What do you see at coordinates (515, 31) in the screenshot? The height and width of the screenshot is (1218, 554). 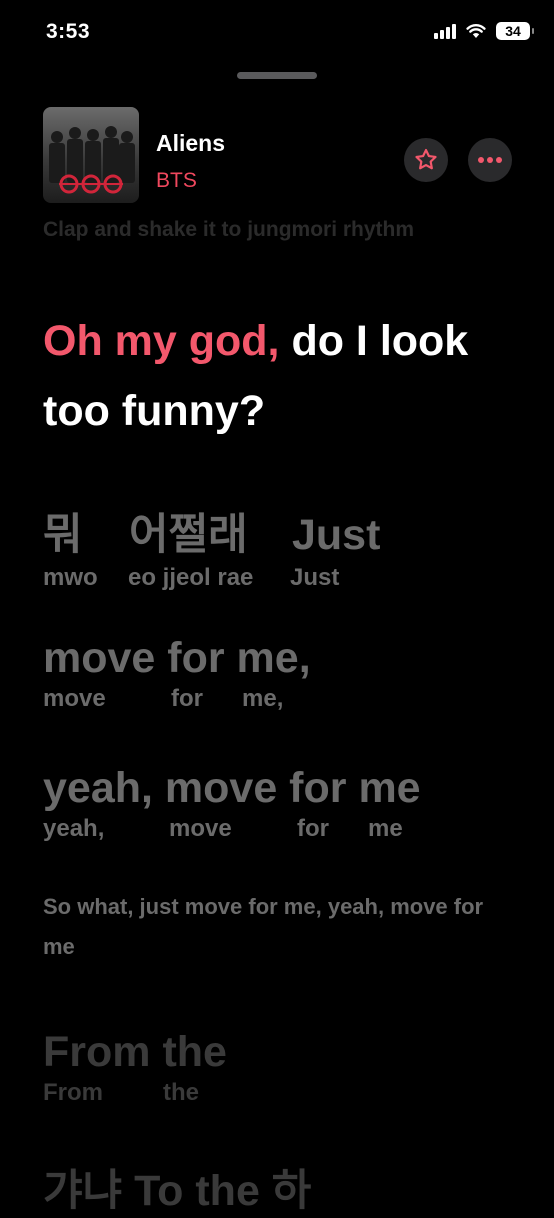 I see `battery-icon: 34` at bounding box center [515, 31].